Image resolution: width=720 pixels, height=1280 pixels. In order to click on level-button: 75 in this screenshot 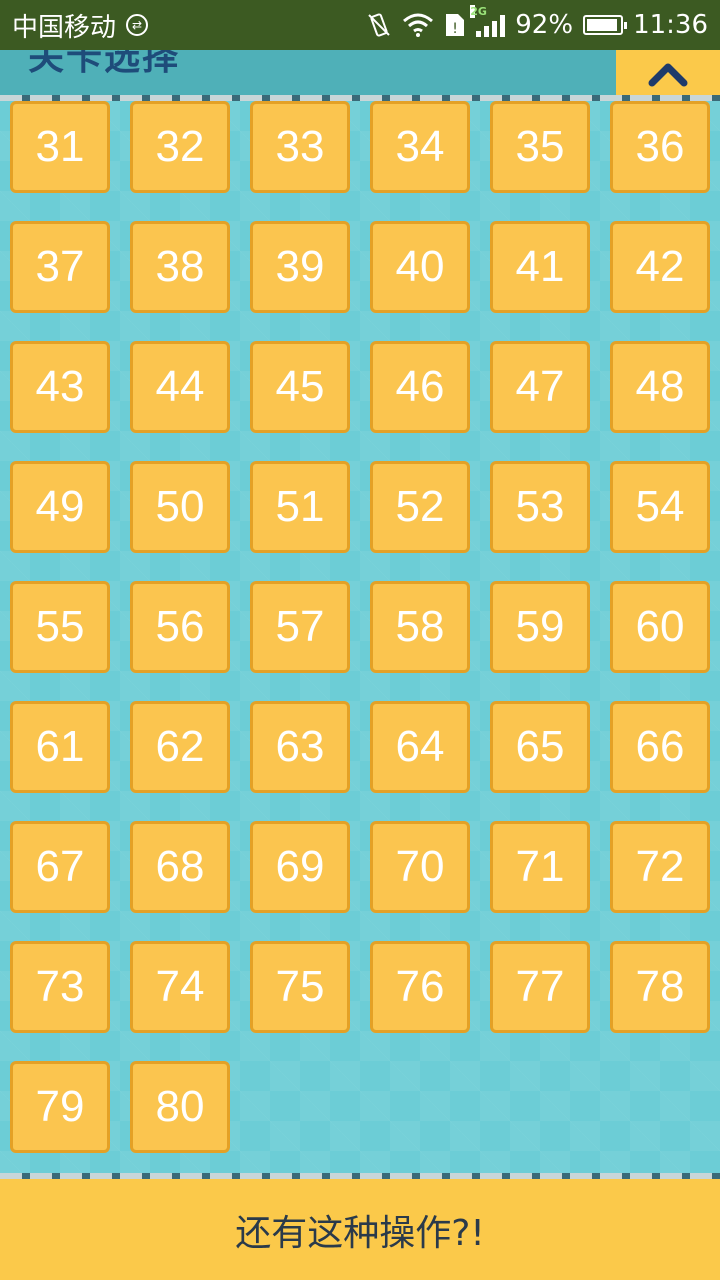, I will do `click(300, 987)`.